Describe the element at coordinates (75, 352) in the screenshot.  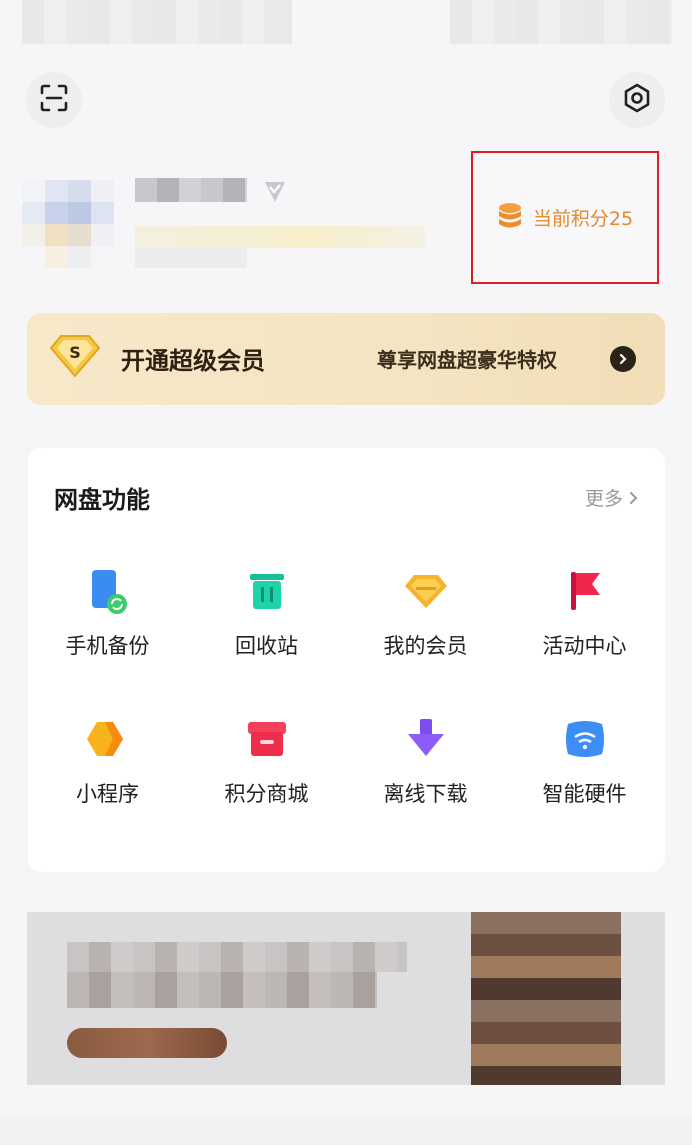
I see `vip-badge-letter: S` at that location.